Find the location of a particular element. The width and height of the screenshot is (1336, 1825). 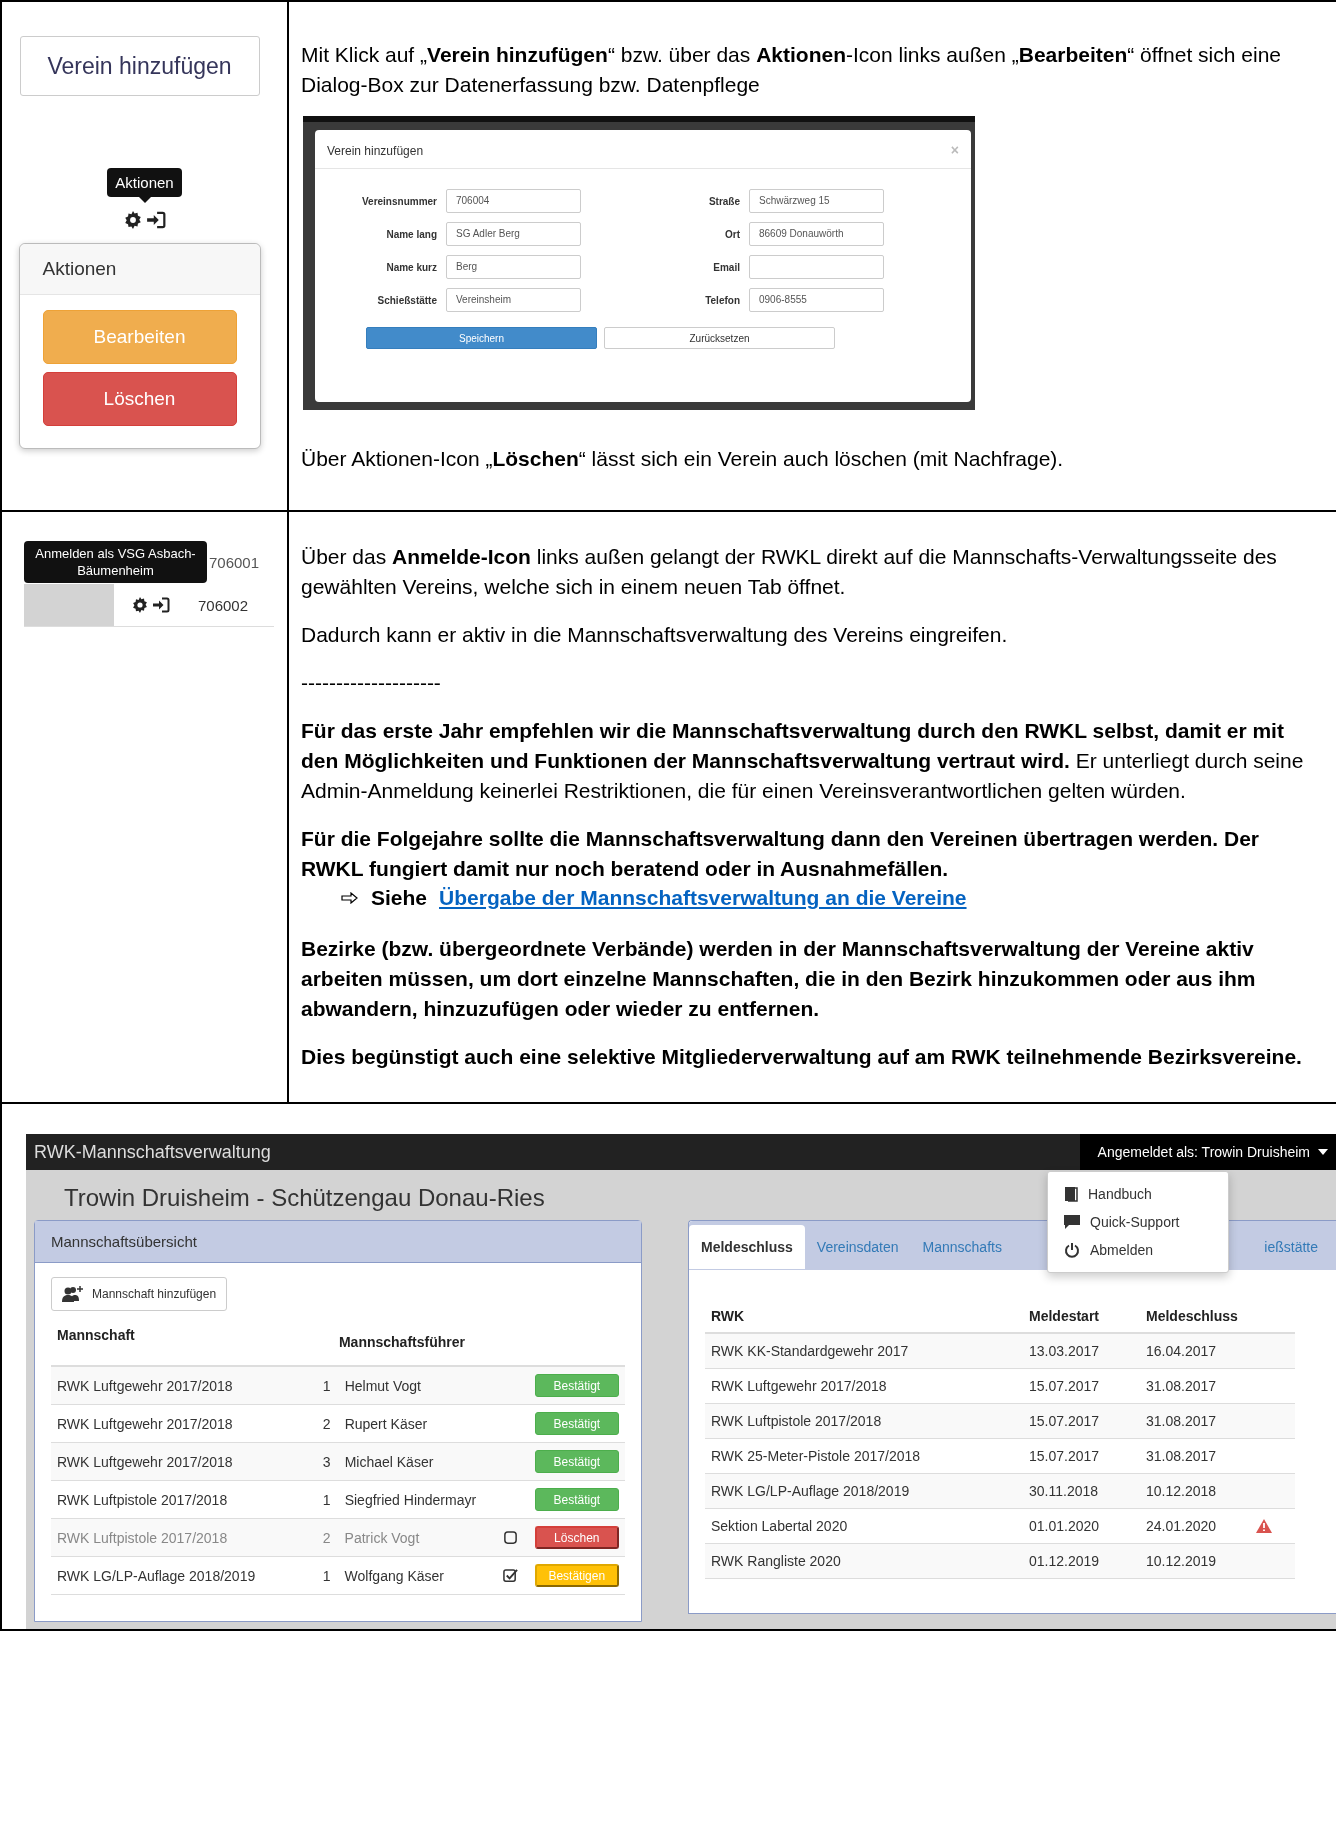

dialog-button: Speichern is located at coordinates (481, 338).